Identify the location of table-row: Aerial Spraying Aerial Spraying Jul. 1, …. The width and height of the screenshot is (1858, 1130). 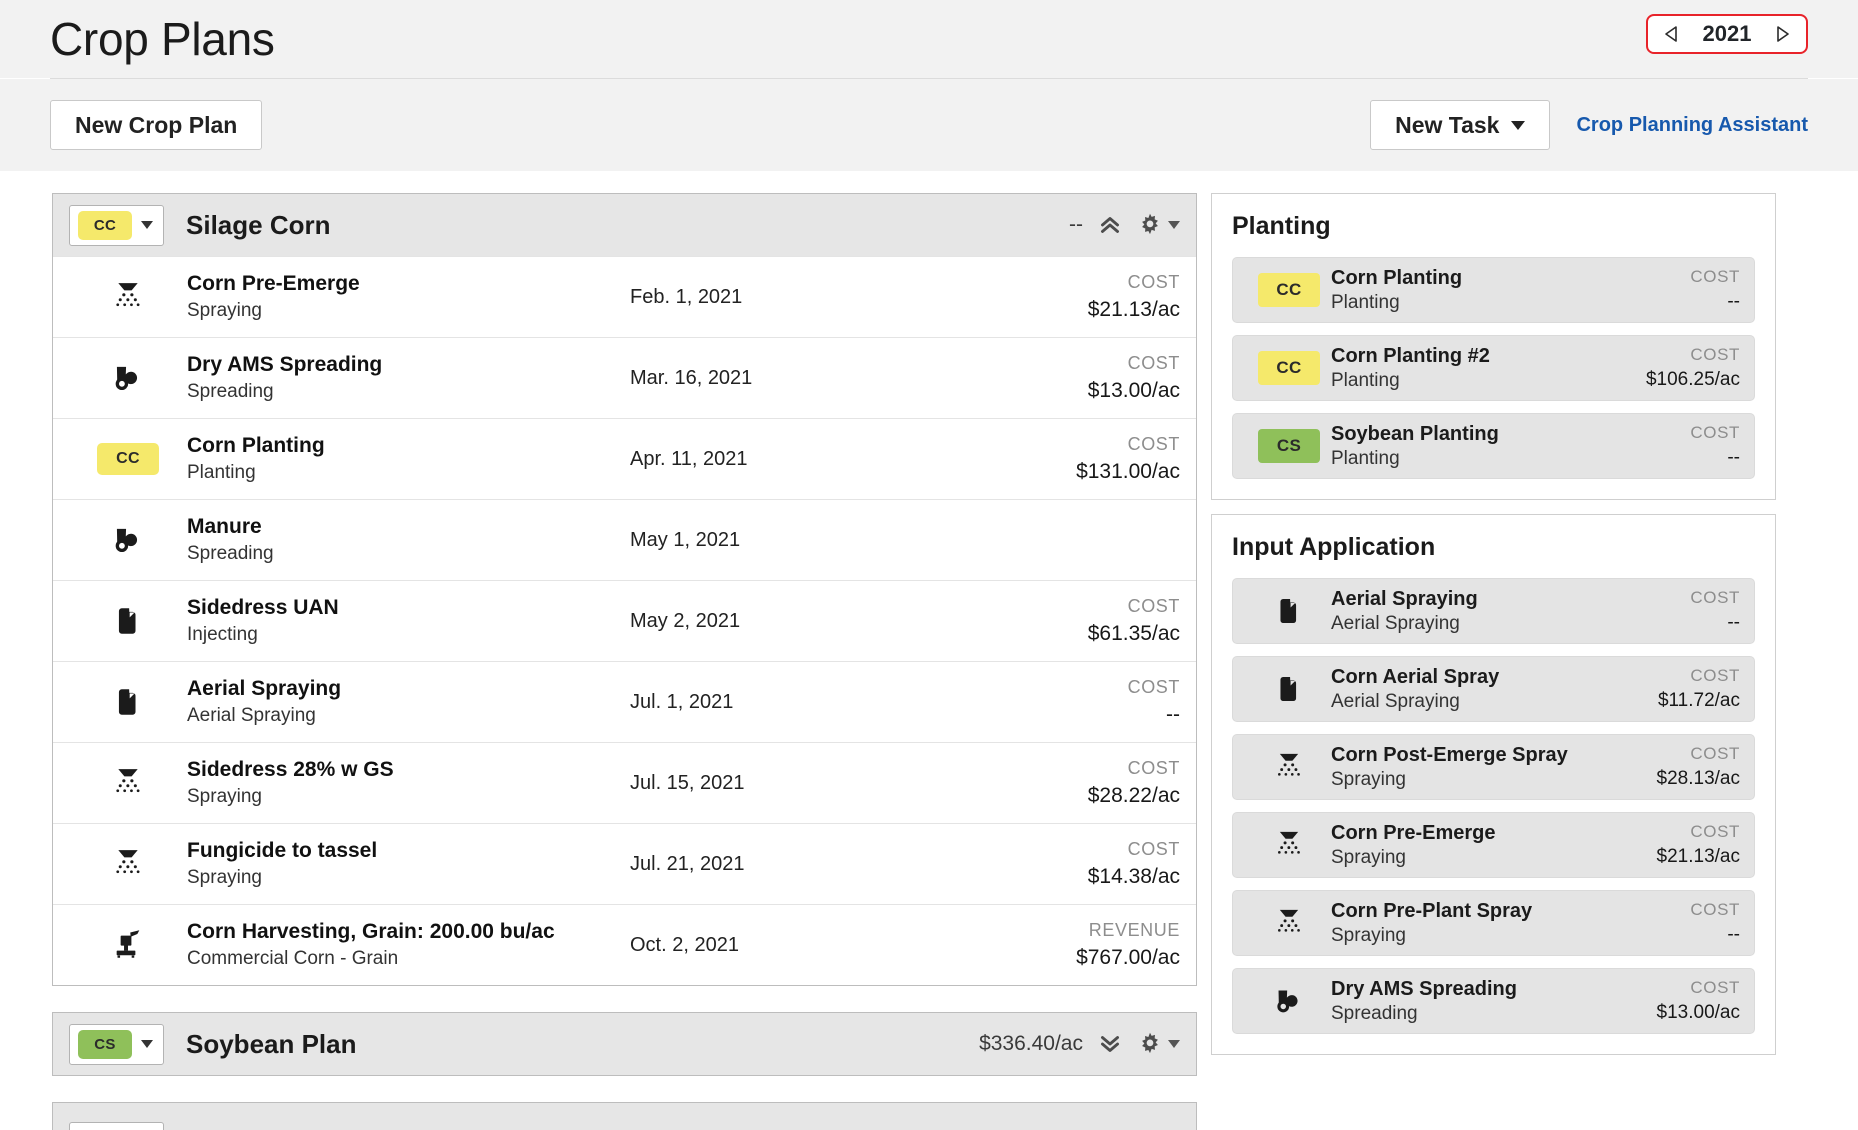
(624, 701).